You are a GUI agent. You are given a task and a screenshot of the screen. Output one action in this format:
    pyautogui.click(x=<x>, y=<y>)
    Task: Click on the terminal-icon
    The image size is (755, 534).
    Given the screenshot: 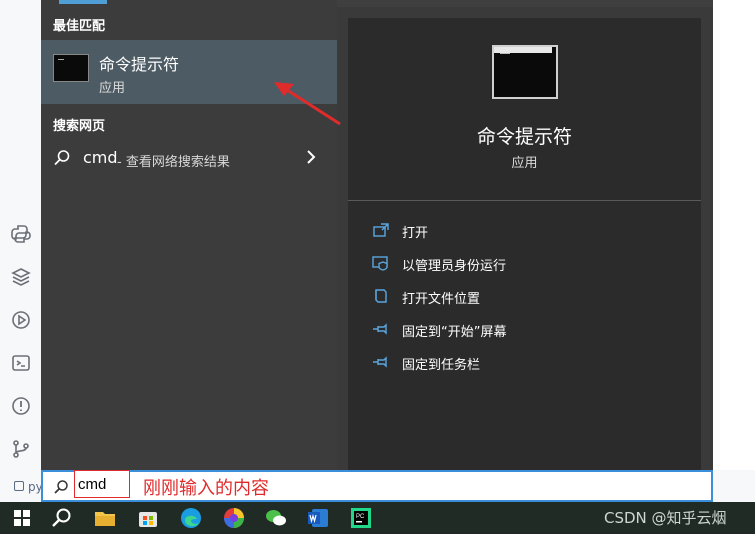 What is the action you would take?
    pyautogui.click(x=21, y=363)
    